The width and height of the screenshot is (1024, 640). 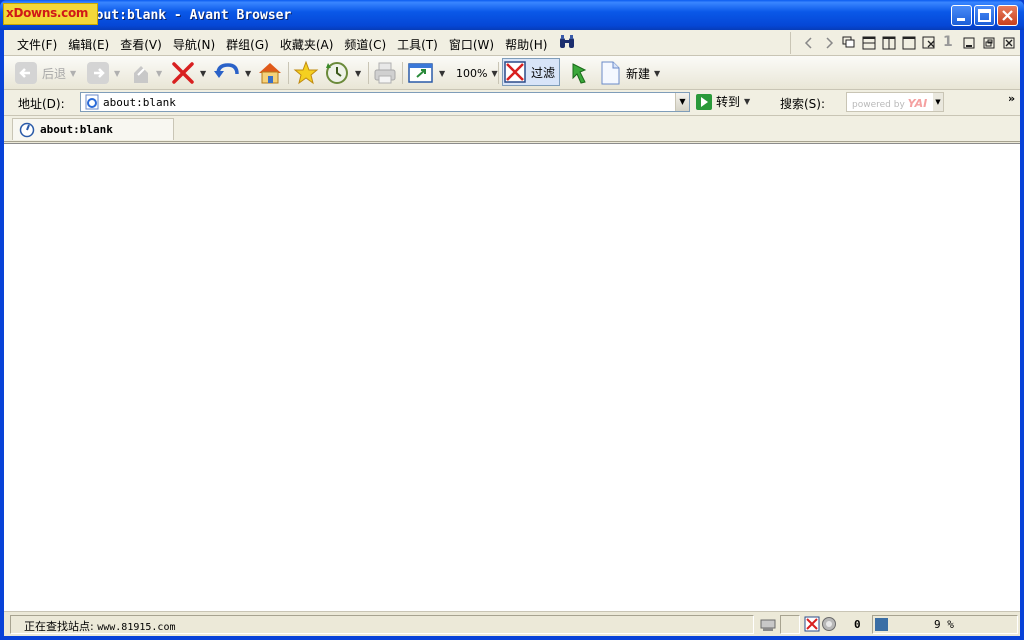 What do you see at coordinates (657, 73) in the screenshot?
I see `new-dropdown-icon: ▼` at bounding box center [657, 73].